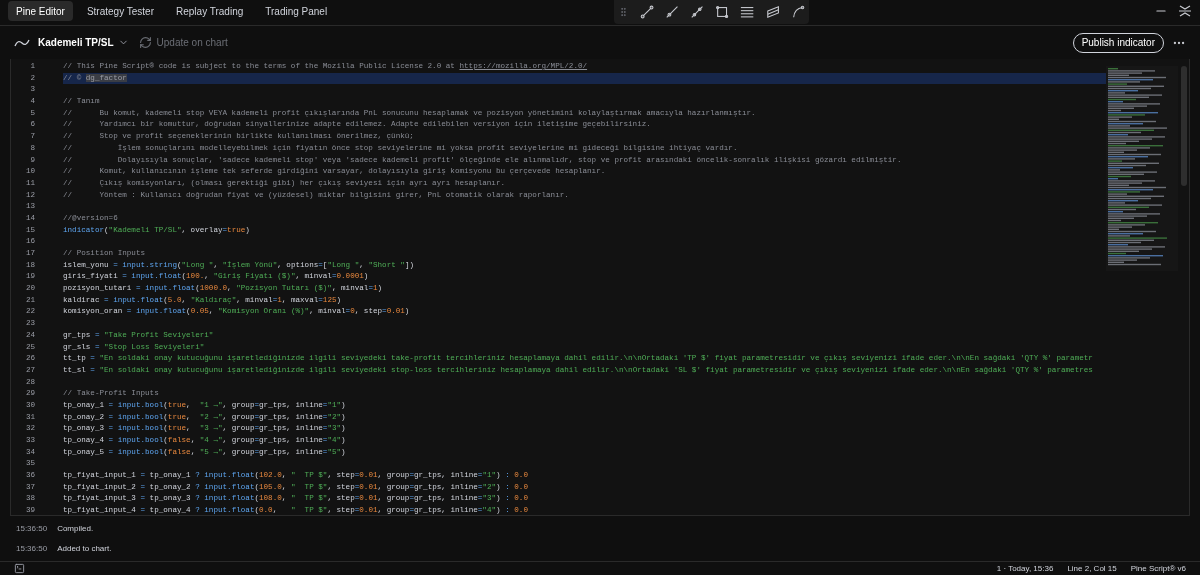 This screenshot has width=1200, height=575. What do you see at coordinates (19, 568) in the screenshot?
I see `console-icon` at bounding box center [19, 568].